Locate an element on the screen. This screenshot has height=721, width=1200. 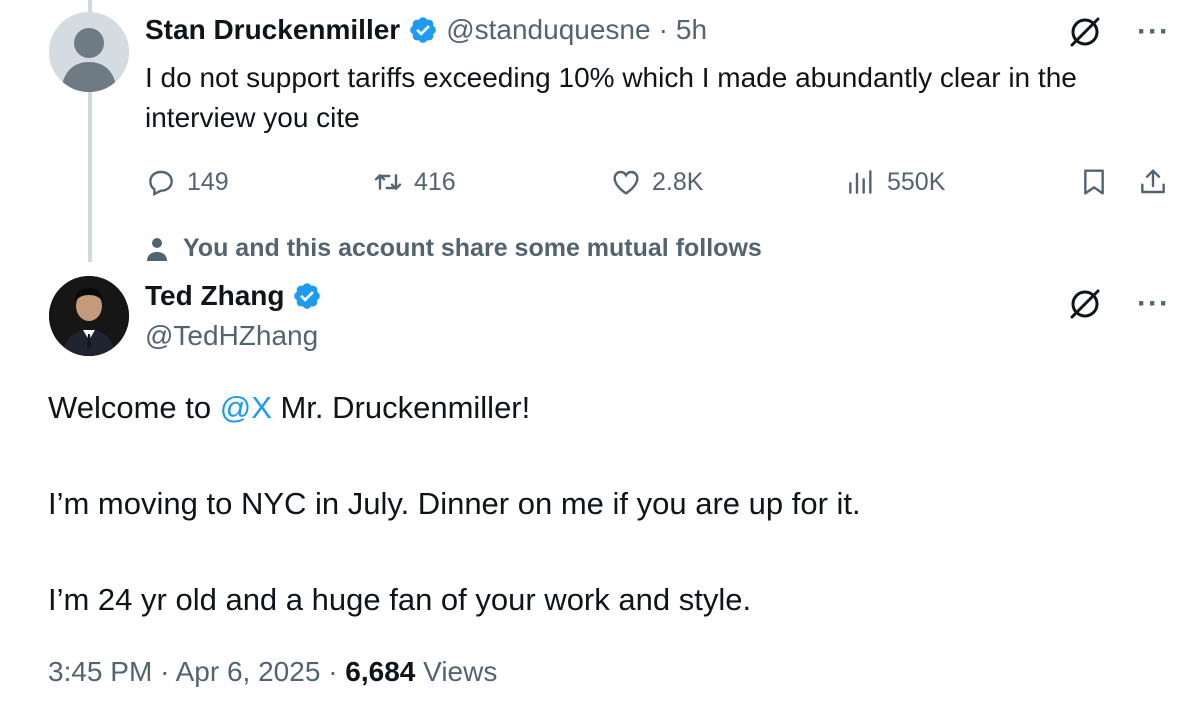
views-icon is located at coordinates (860, 182).